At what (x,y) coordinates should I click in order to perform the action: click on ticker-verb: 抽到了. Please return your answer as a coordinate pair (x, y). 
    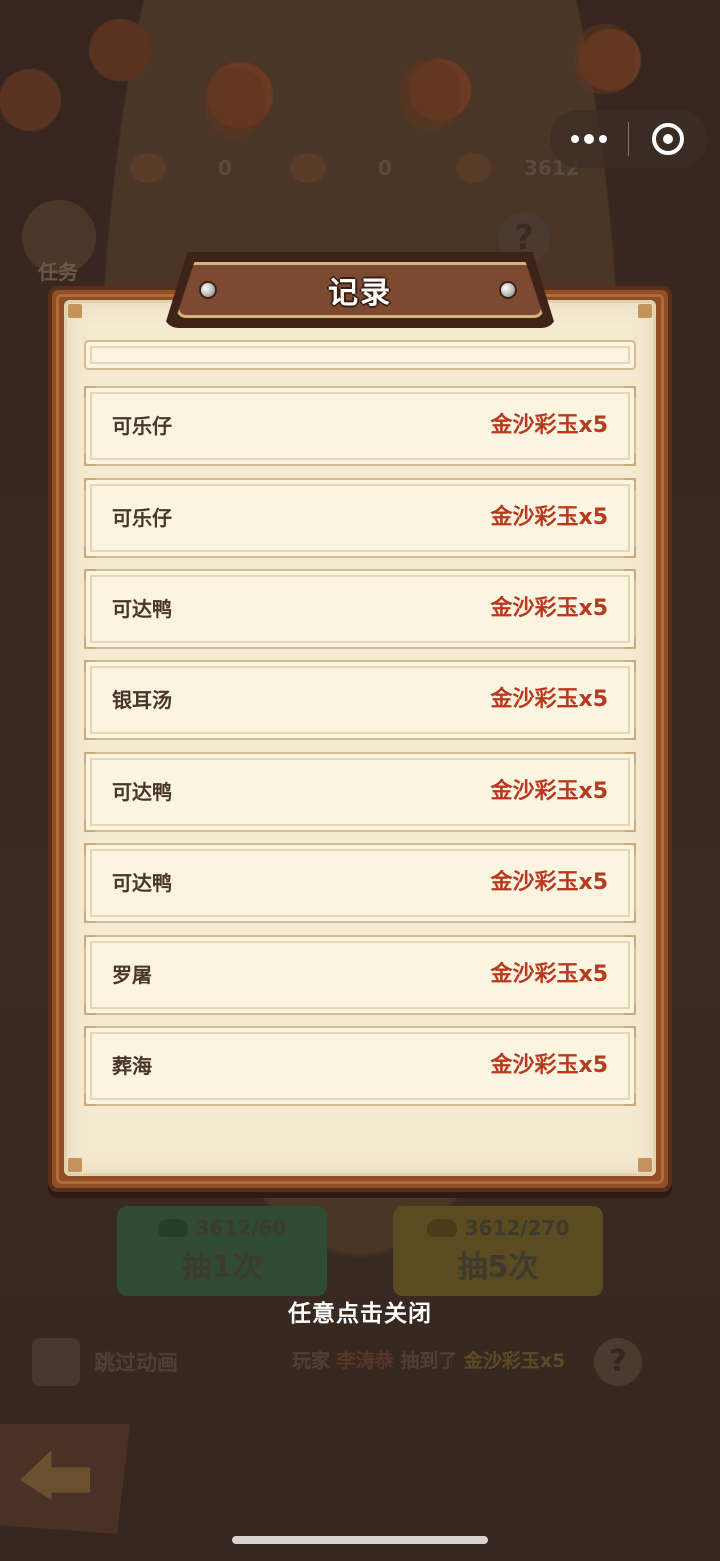
    Looking at the image, I should click on (429, 1361).